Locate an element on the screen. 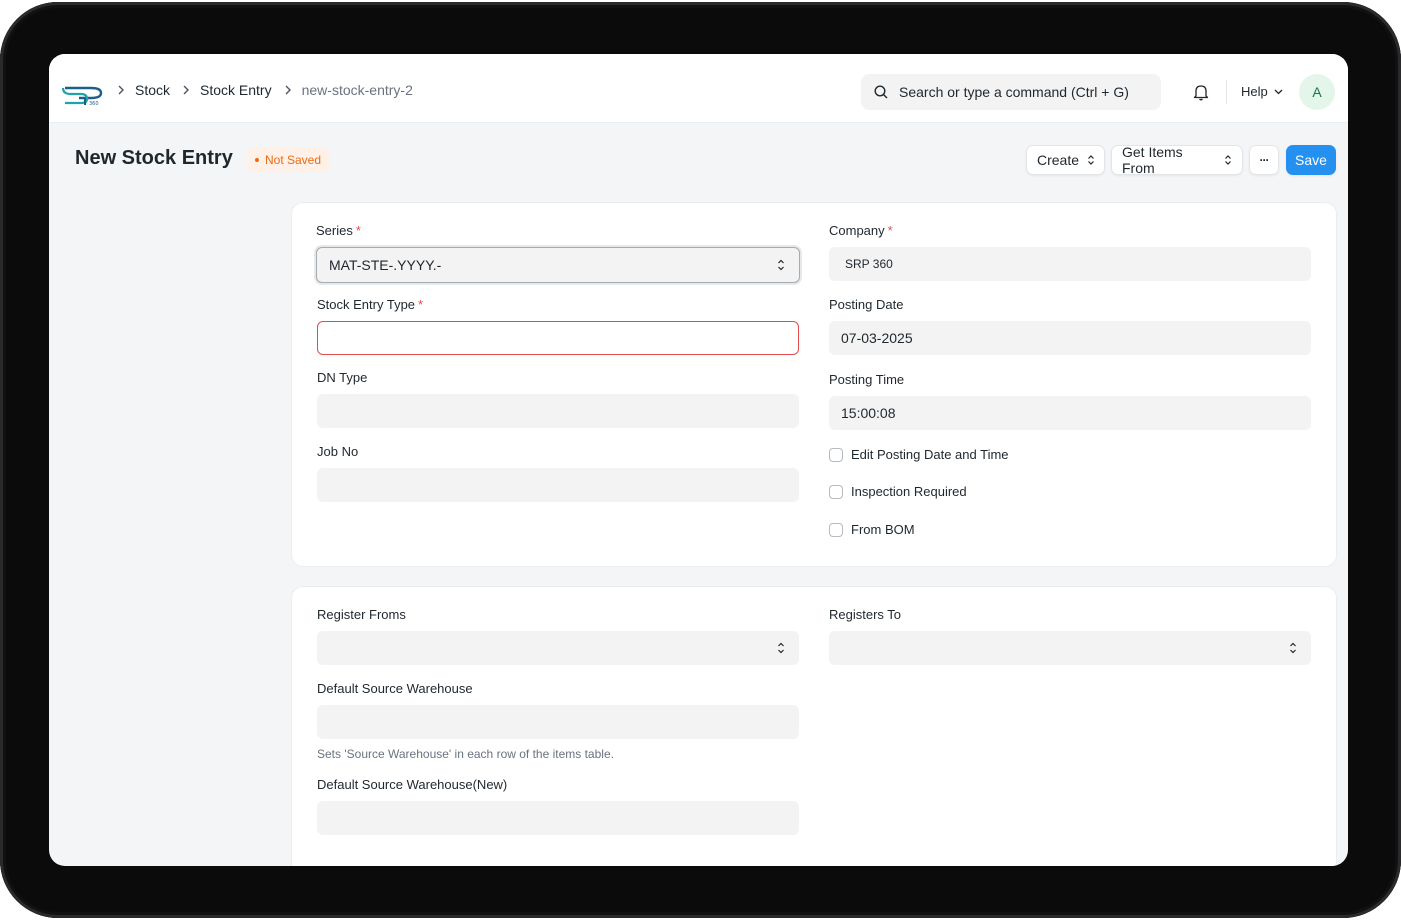  get-items-from-button: Get Items From is located at coordinates (1177, 160).